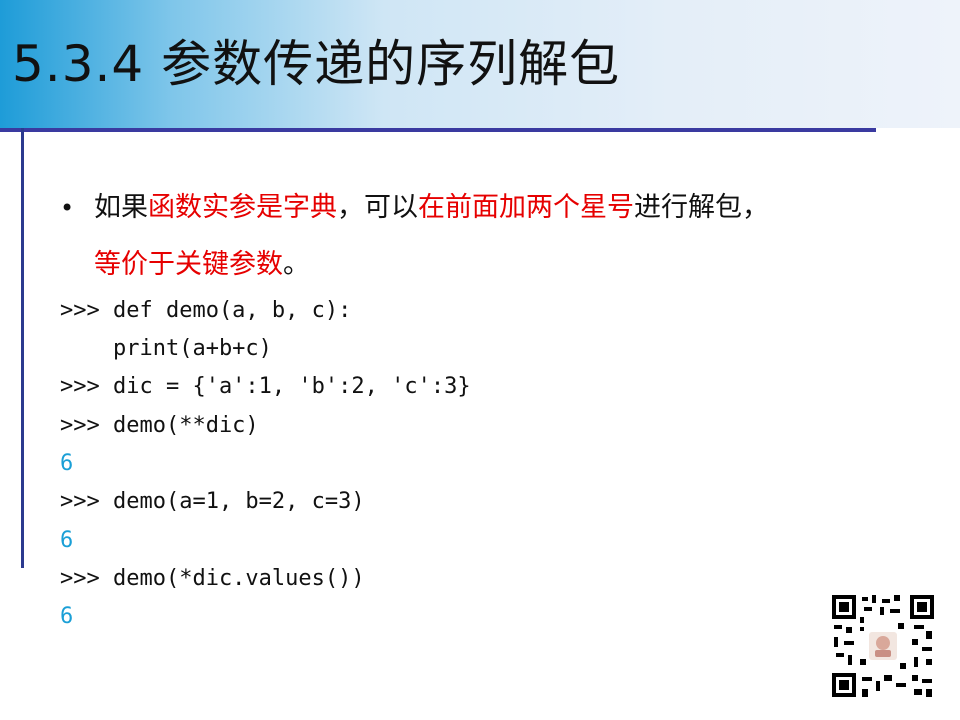 The image size is (960, 720). What do you see at coordinates (883, 646) in the screenshot?
I see `qr-code-icon` at bounding box center [883, 646].